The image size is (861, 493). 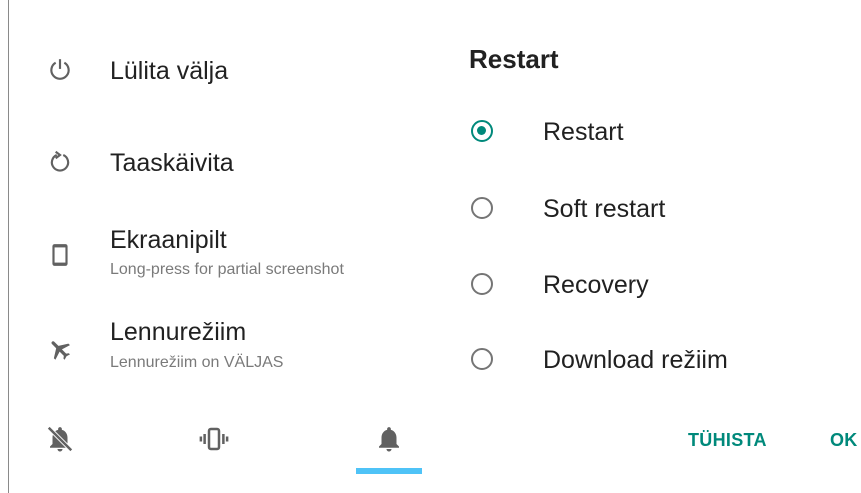 What do you see at coordinates (60, 70) in the screenshot?
I see `power-icon` at bounding box center [60, 70].